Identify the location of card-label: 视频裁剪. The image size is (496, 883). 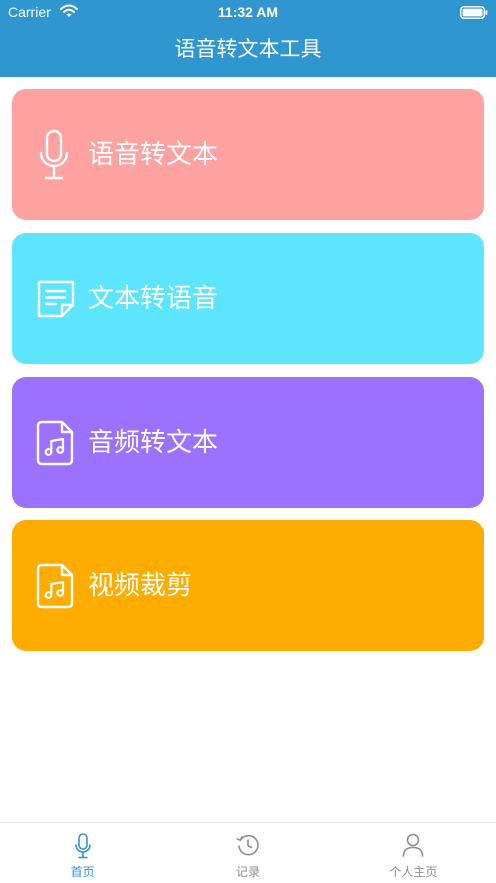
(140, 585).